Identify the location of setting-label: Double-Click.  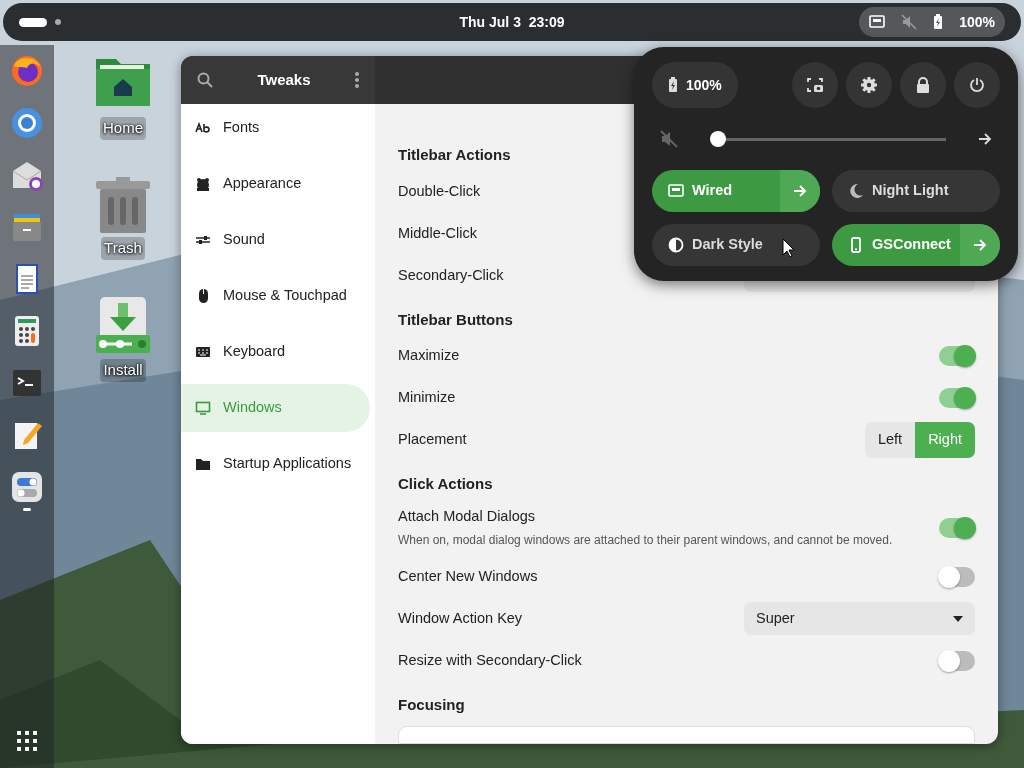
(439, 191).